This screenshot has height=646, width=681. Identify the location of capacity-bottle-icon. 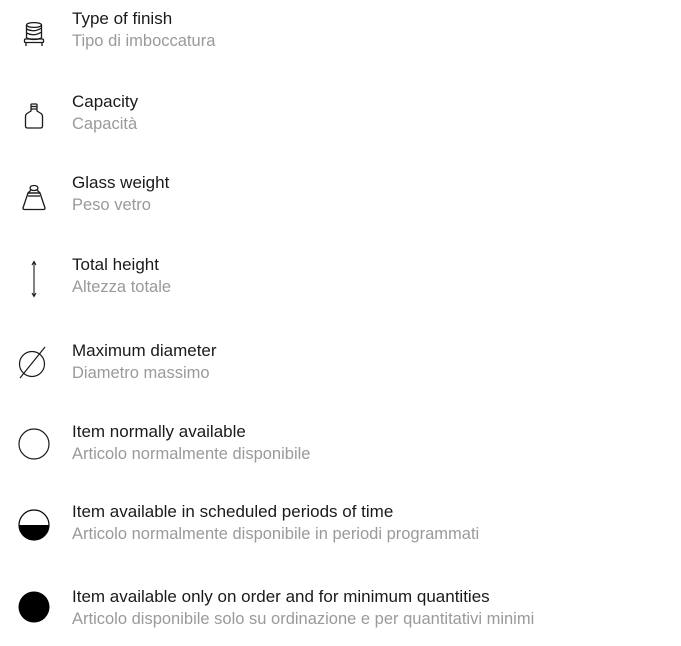
(34, 117).